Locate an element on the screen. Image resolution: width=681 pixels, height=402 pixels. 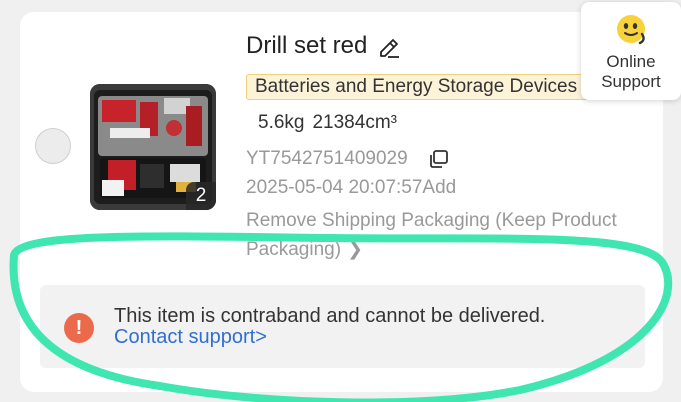
tracking-row: YT7542751409029 is located at coordinates (348, 159).